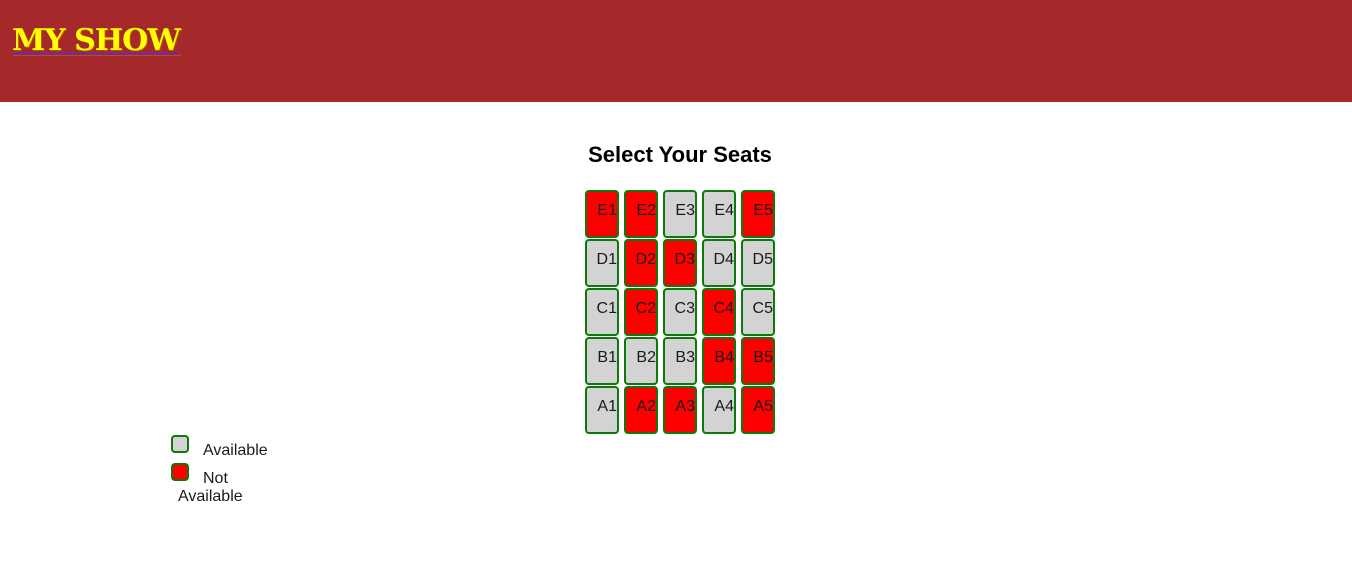 Image resolution: width=1352 pixels, height=585 pixels. I want to click on seat-a5: A5, so click(758, 410).